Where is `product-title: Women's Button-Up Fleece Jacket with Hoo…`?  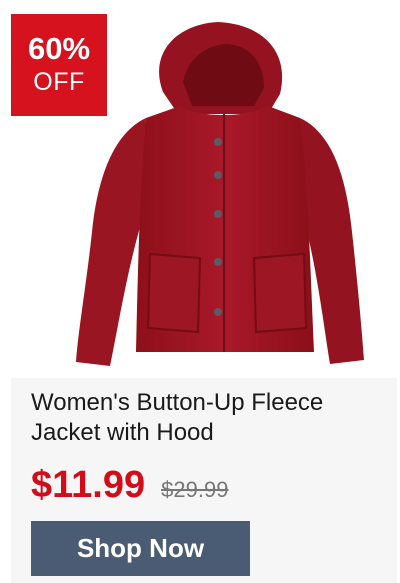 product-title: Women's Button-Up Fleece Jacket with Hoo… is located at coordinates (206, 418).